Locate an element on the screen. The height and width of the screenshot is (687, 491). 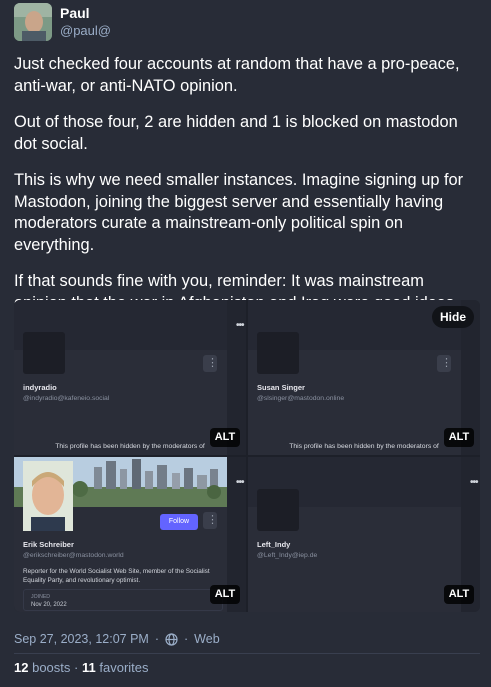
timestamp-link: Sep 27, 2023, 12:07 PM is located at coordinates (81, 639).